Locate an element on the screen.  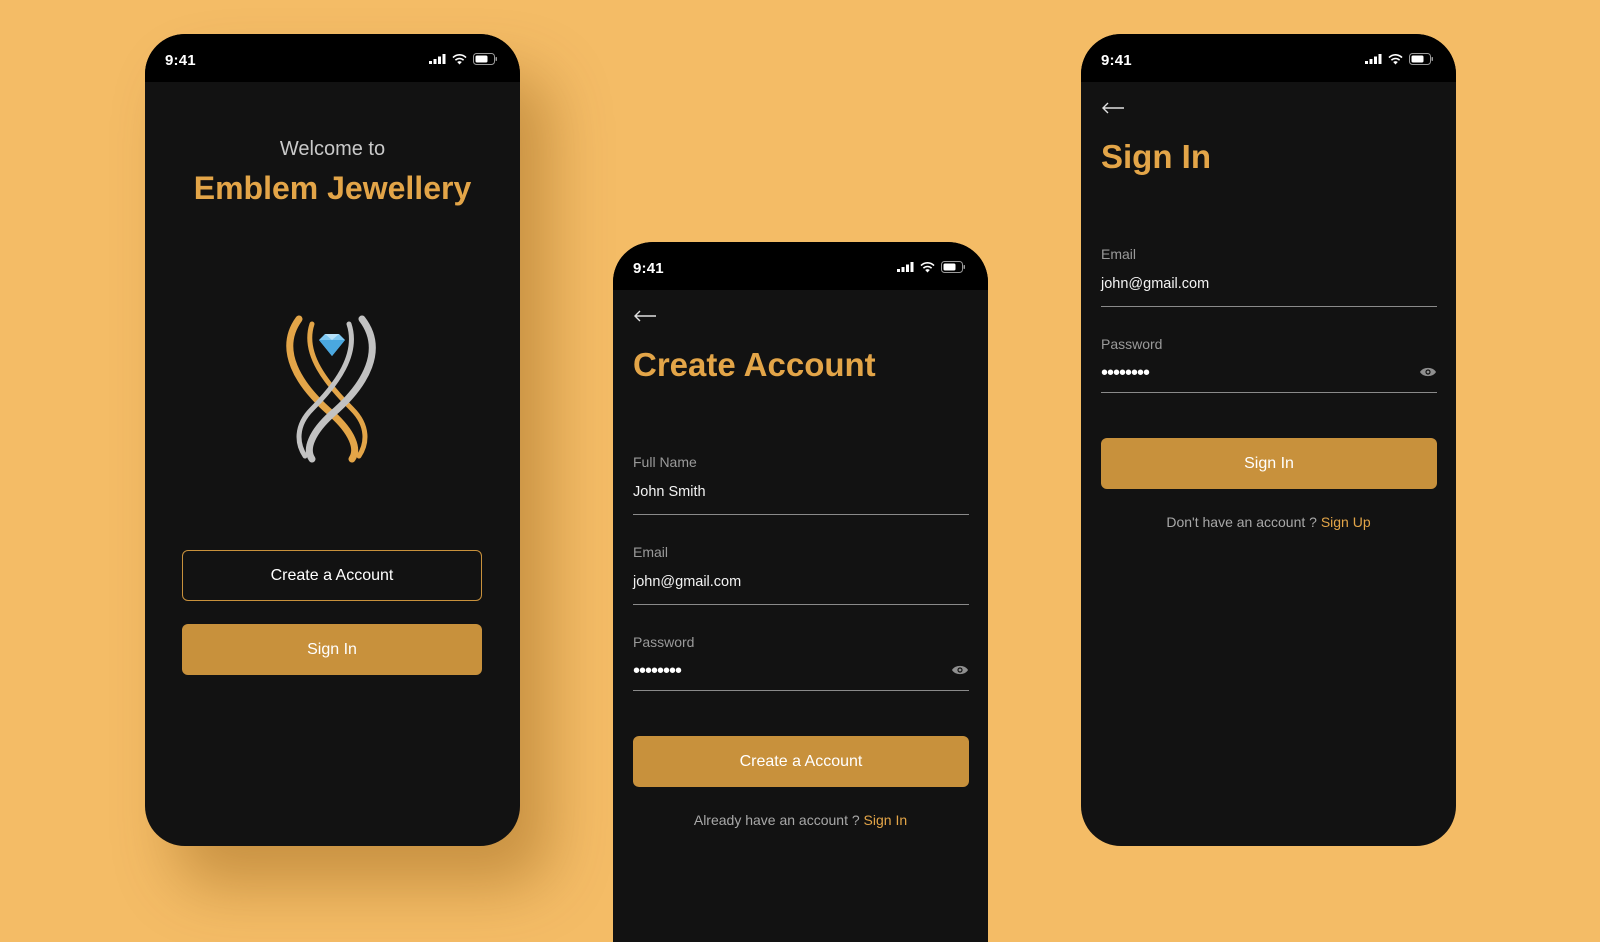
signup-prompt-text: Don't have an account ? is located at coordinates (1241, 522).